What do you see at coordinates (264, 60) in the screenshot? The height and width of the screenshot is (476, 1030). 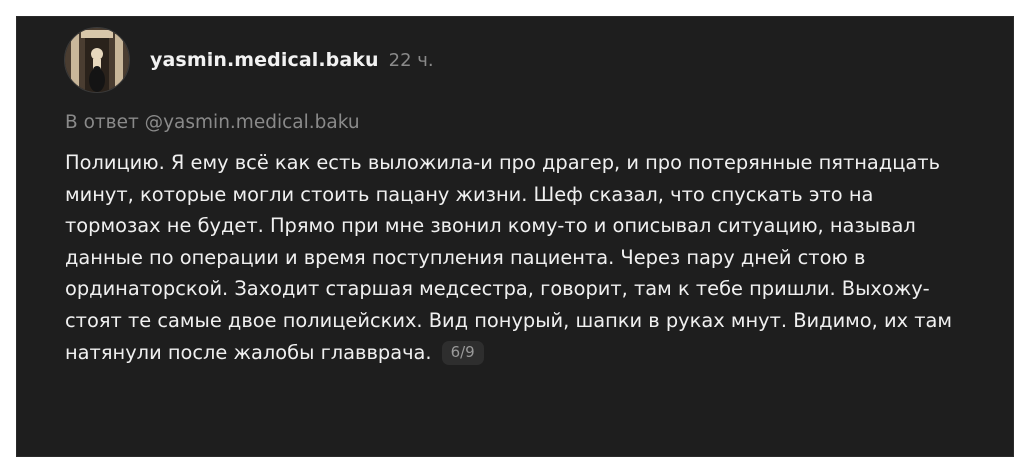 I see `username: yasmin.medical.baku` at bounding box center [264, 60].